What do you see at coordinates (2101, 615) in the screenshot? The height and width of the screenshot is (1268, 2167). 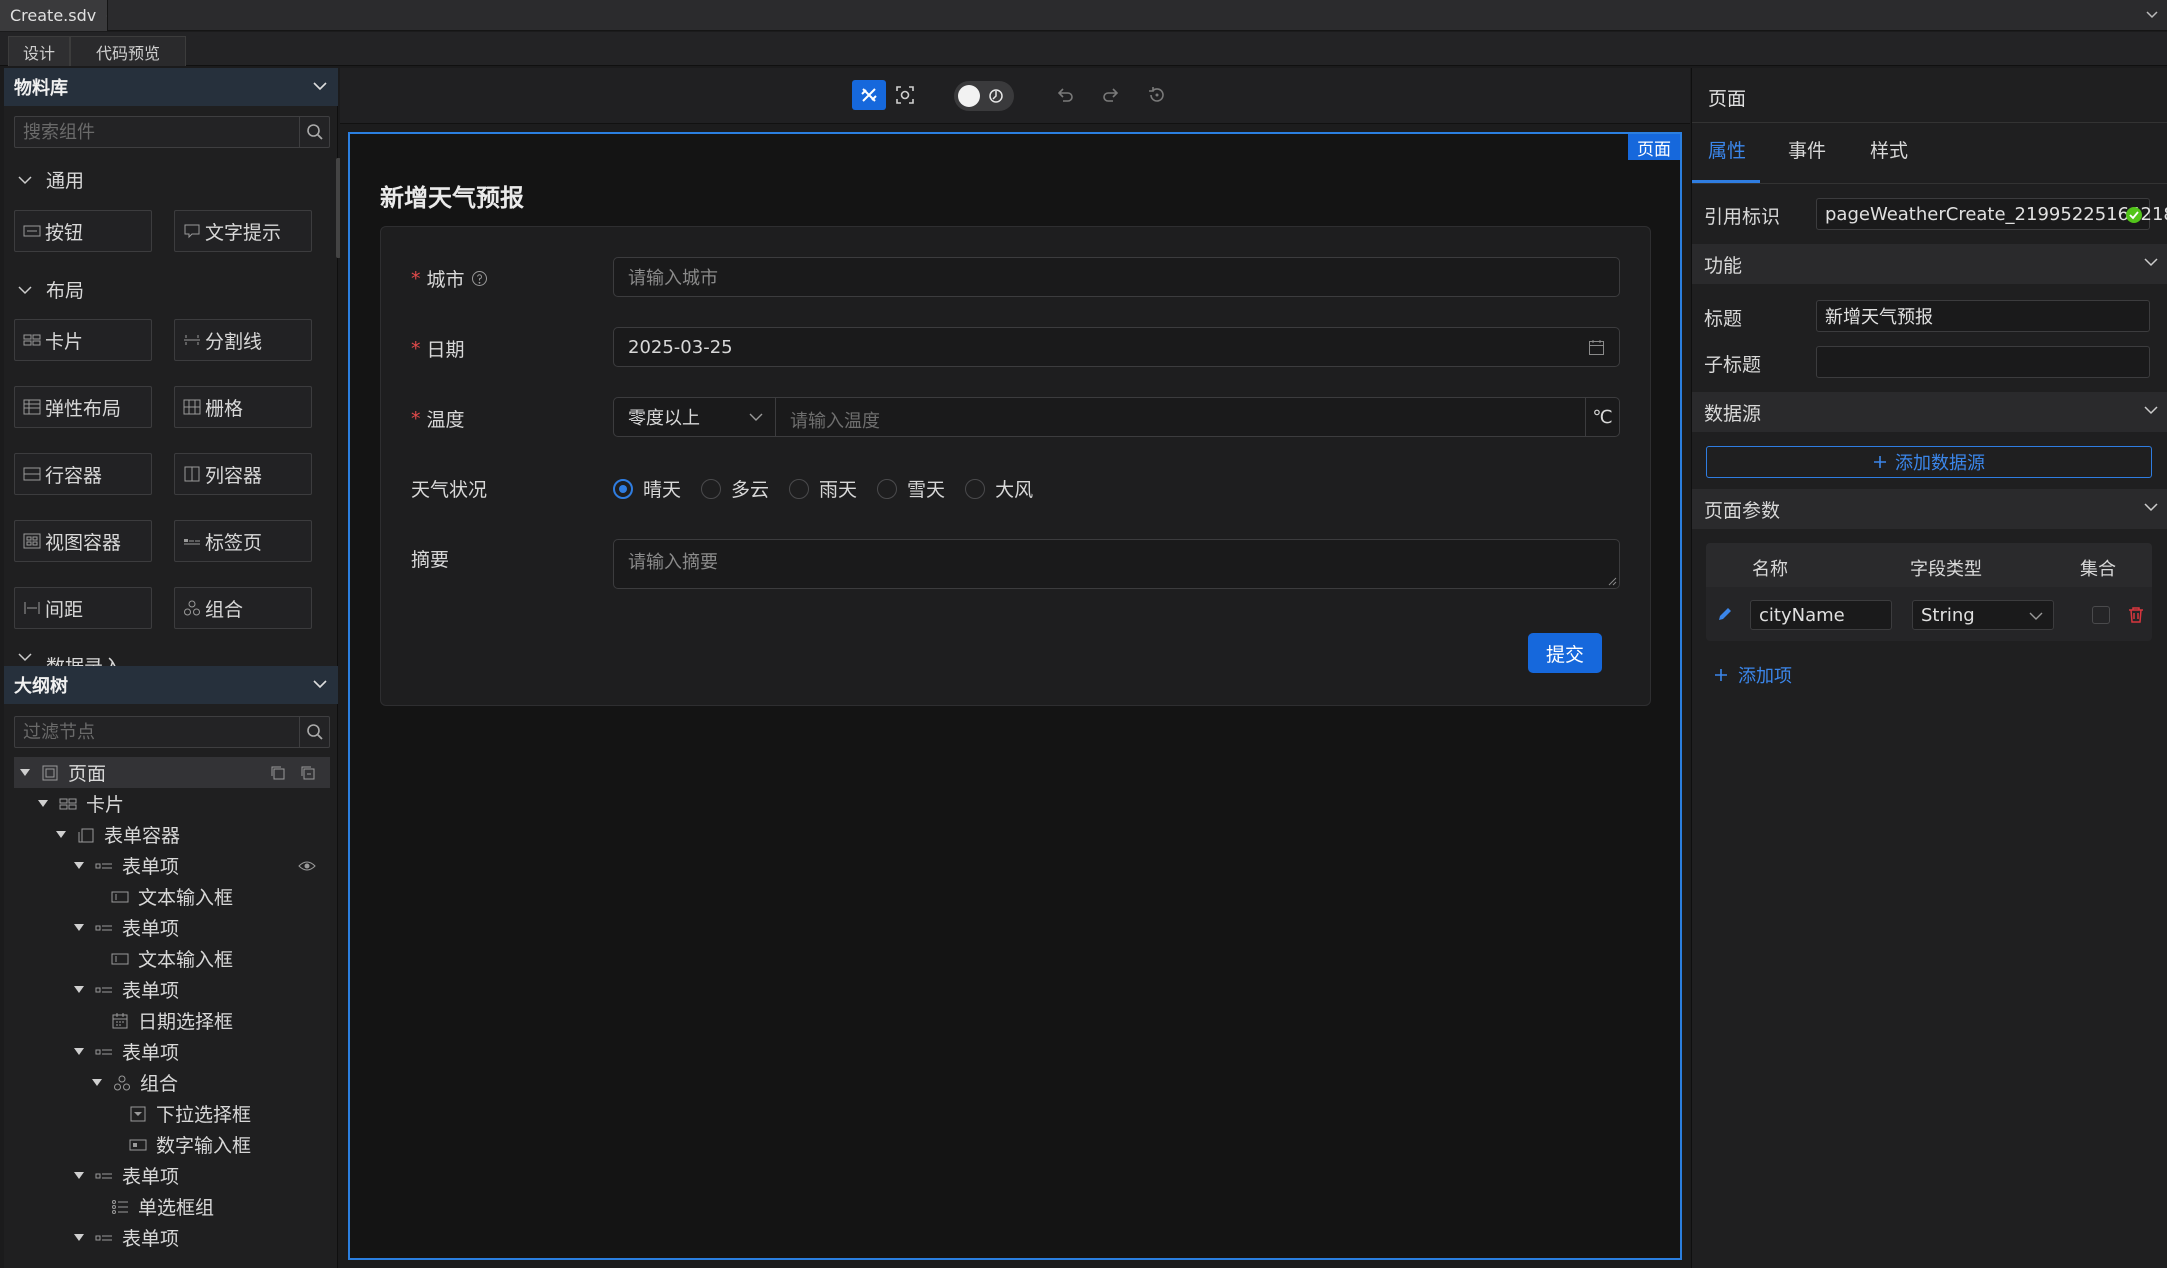 I see `param-collection-checkbox` at bounding box center [2101, 615].